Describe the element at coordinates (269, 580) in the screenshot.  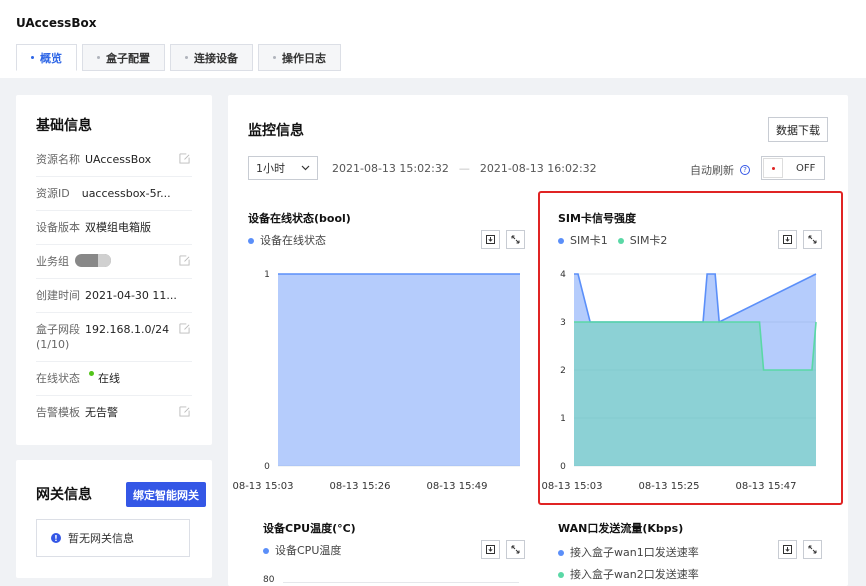
I see `y-tick-label: 80` at that location.